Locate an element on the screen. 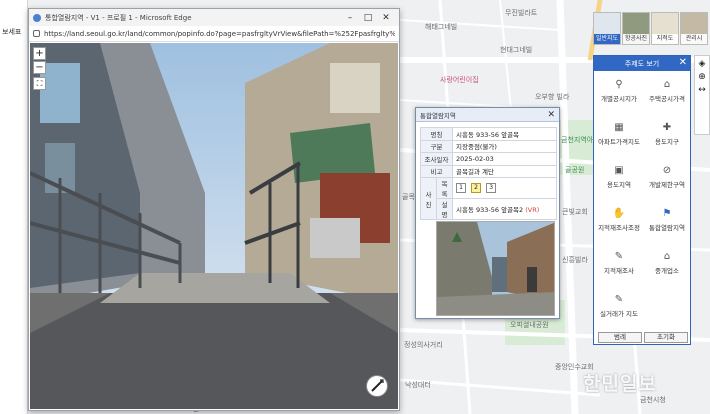 The width and height of the screenshot is (710, 414). theme-item-label: 용도지역 is located at coordinates (619, 185).